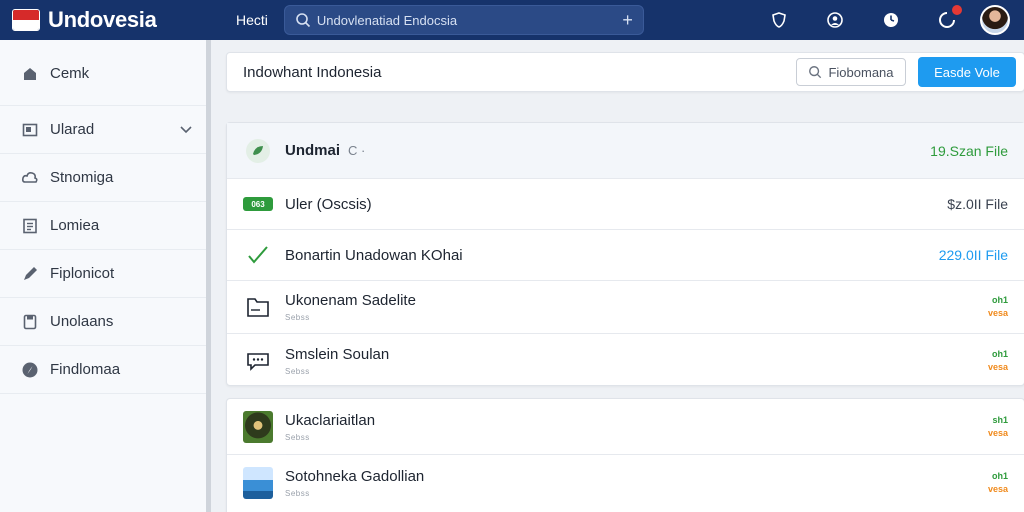 The width and height of the screenshot is (1024, 512). Describe the element at coordinates (82, 273) in the screenshot. I see `sidebar-item-label: Fiplonicot` at that location.